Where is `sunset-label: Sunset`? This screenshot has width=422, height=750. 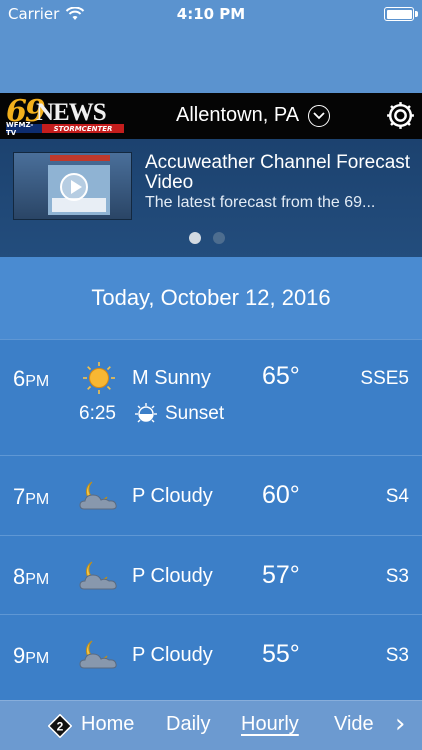 sunset-label: Sunset is located at coordinates (195, 413).